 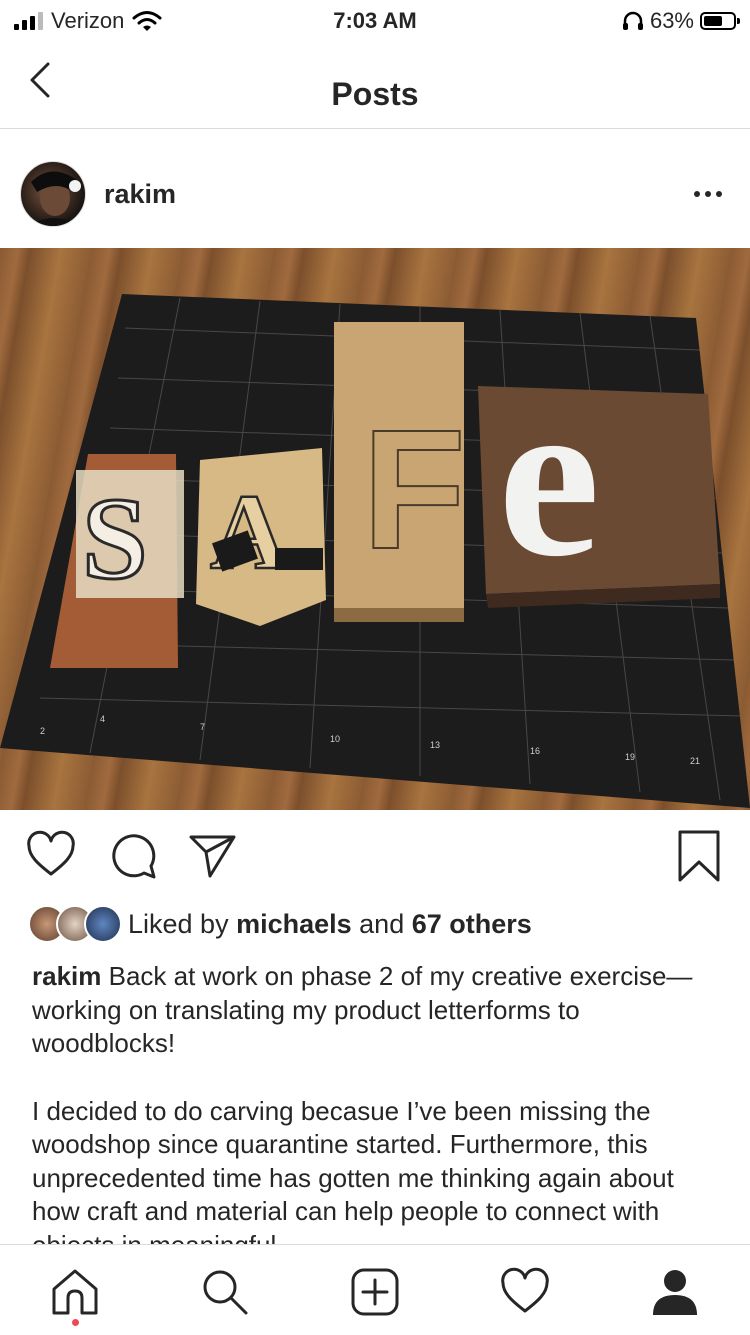 I want to click on bookmark-icon, so click(x=699, y=856).